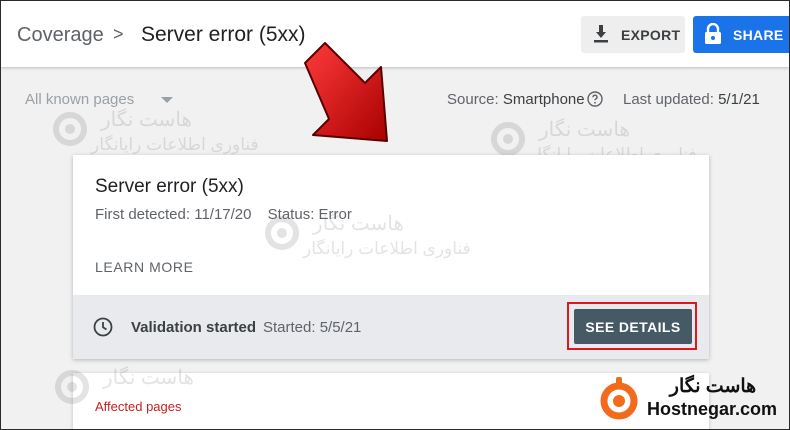 The image size is (790, 430). I want to click on export-label: EXPORT, so click(651, 35).